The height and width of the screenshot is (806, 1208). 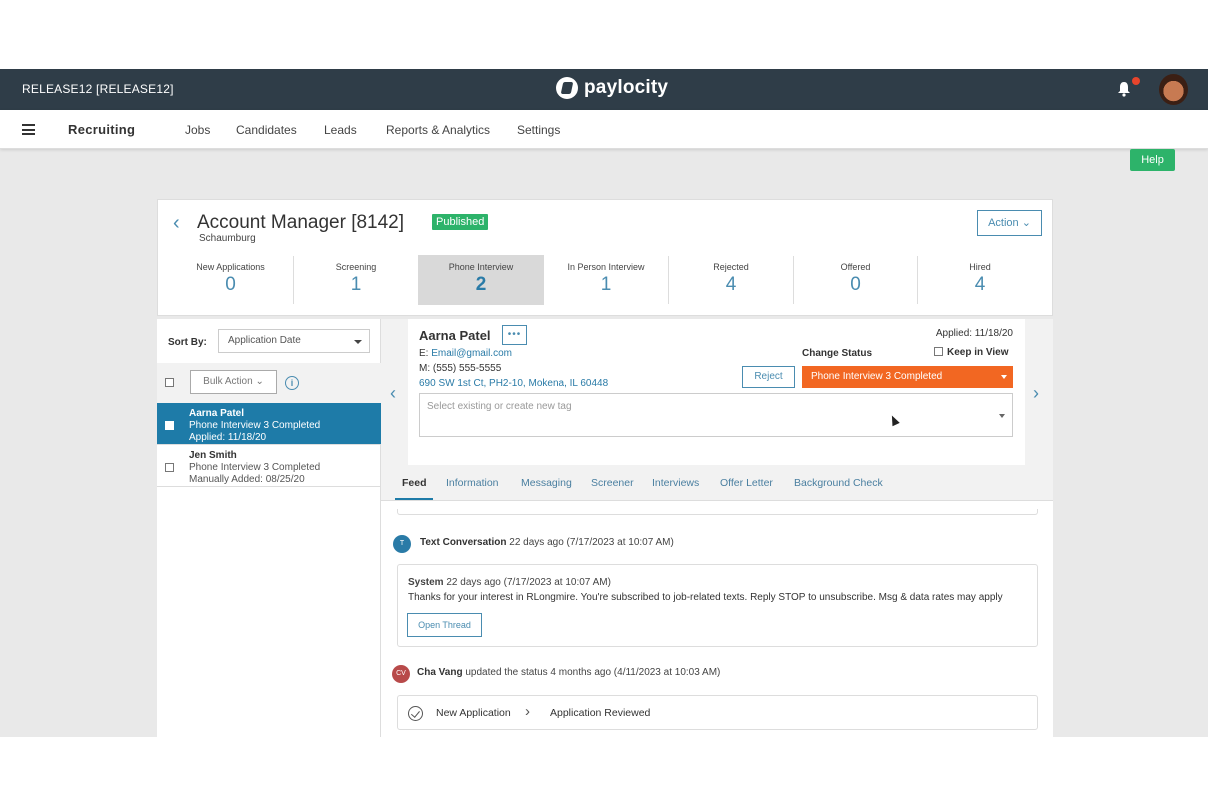 What do you see at coordinates (974, 333) in the screenshot?
I see `applied-date: Applied: 11/18/20` at bounding box center [974, 333].